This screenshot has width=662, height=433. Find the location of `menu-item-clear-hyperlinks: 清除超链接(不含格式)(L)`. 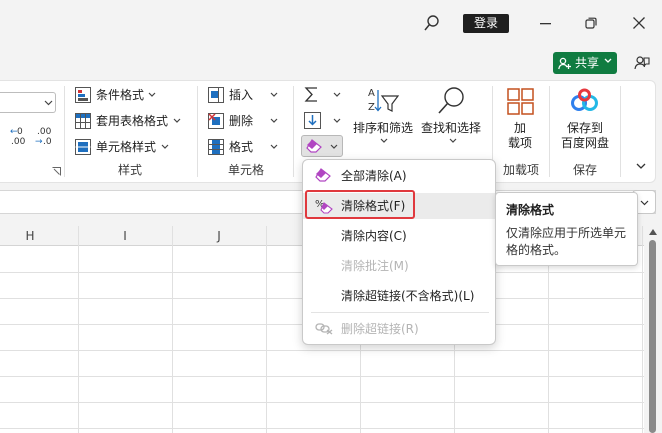

menu-item-clear-hyperlinks: 清除超链接(不含格式)(L) is located at coordinates (399, 296).